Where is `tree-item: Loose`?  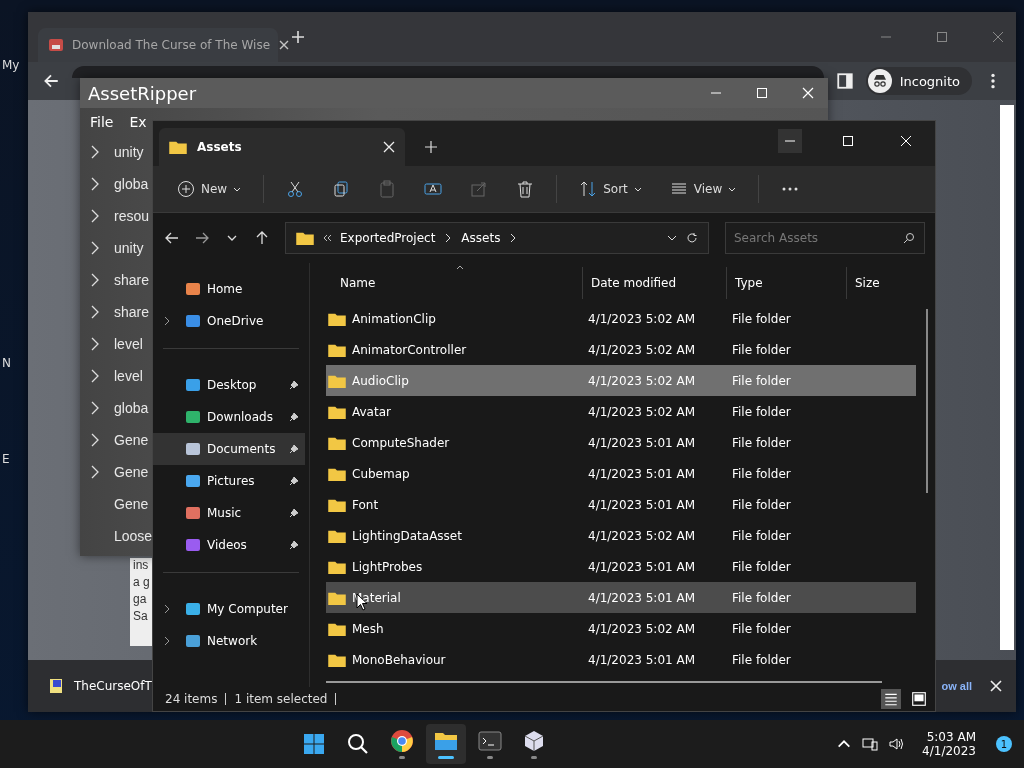
tree-item: Loose is located at coordinates (133, 536).